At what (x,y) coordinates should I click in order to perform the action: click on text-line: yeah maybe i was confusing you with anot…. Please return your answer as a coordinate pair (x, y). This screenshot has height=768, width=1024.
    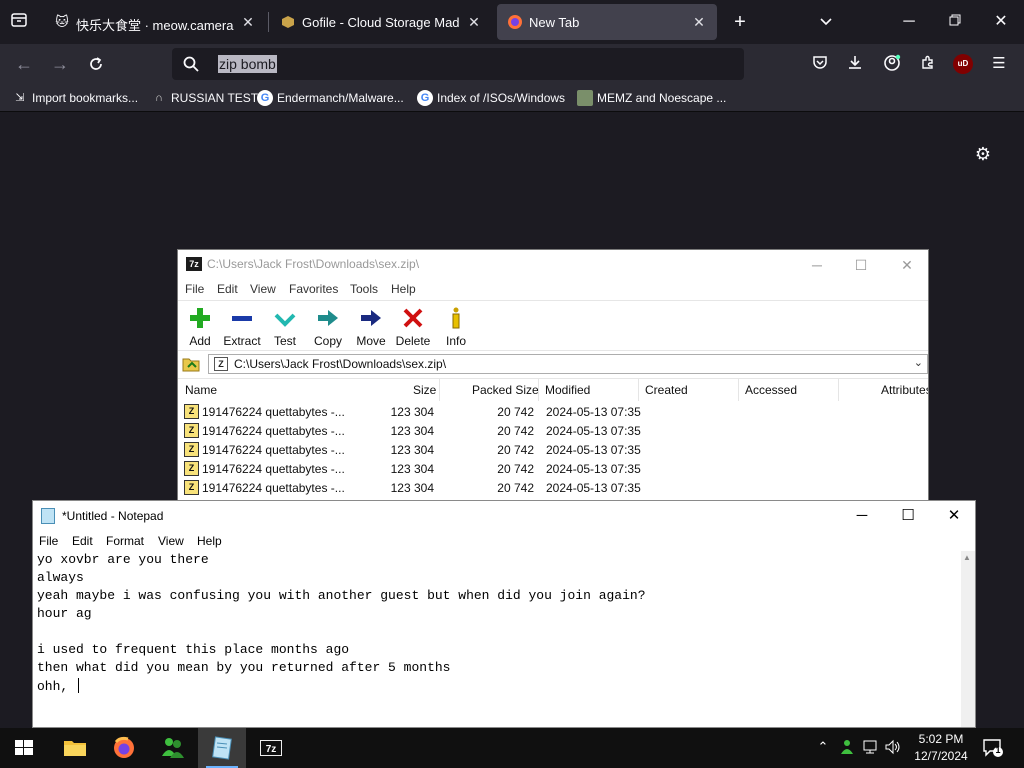
    Looking at the image, I should click on (341, 595).